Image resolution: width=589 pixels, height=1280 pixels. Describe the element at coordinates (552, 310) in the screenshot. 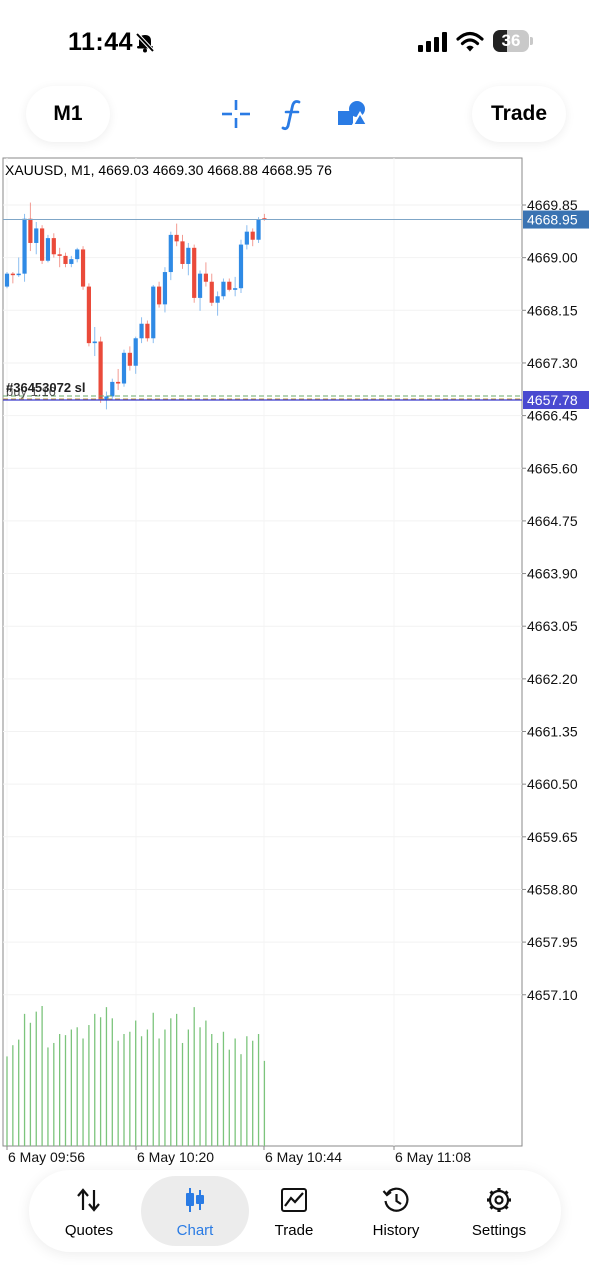

I see `y-tick-label: 4668.15` at that location.